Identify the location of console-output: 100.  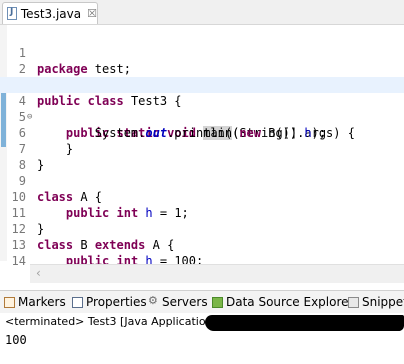
(16, 340).